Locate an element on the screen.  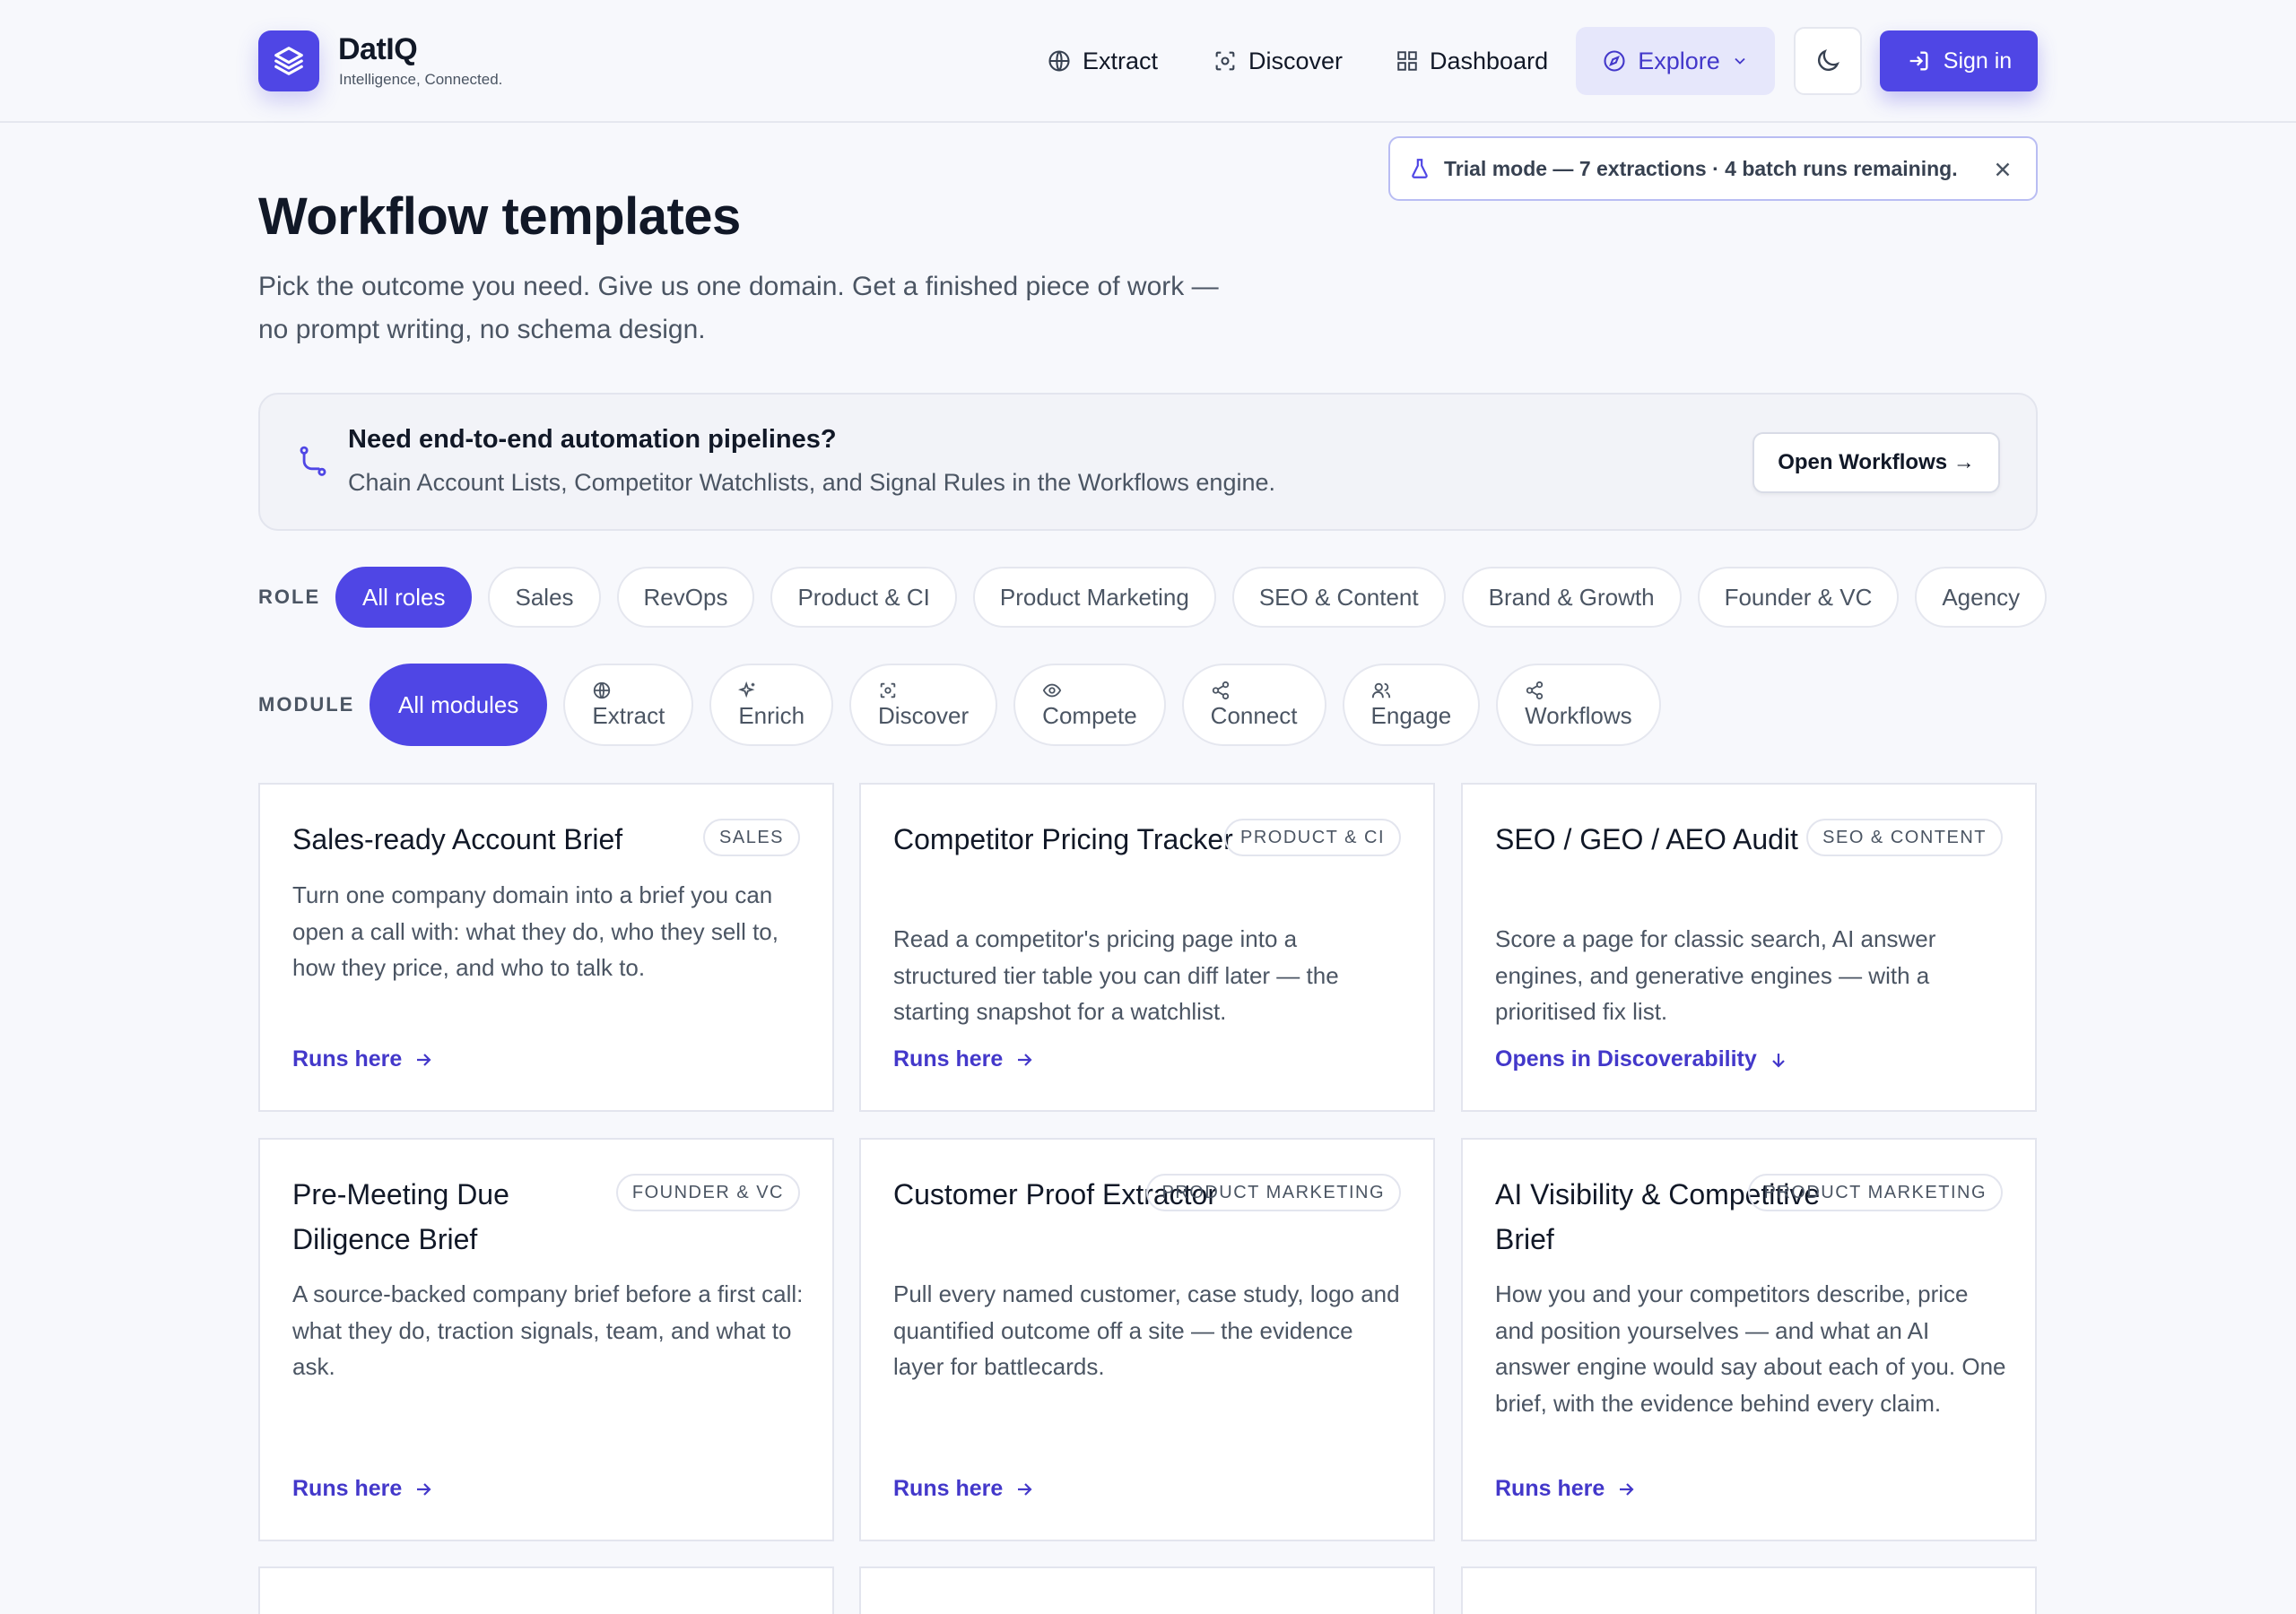
card-role-badge: FOUNDER & VC is located at coordinates (707, 1192).